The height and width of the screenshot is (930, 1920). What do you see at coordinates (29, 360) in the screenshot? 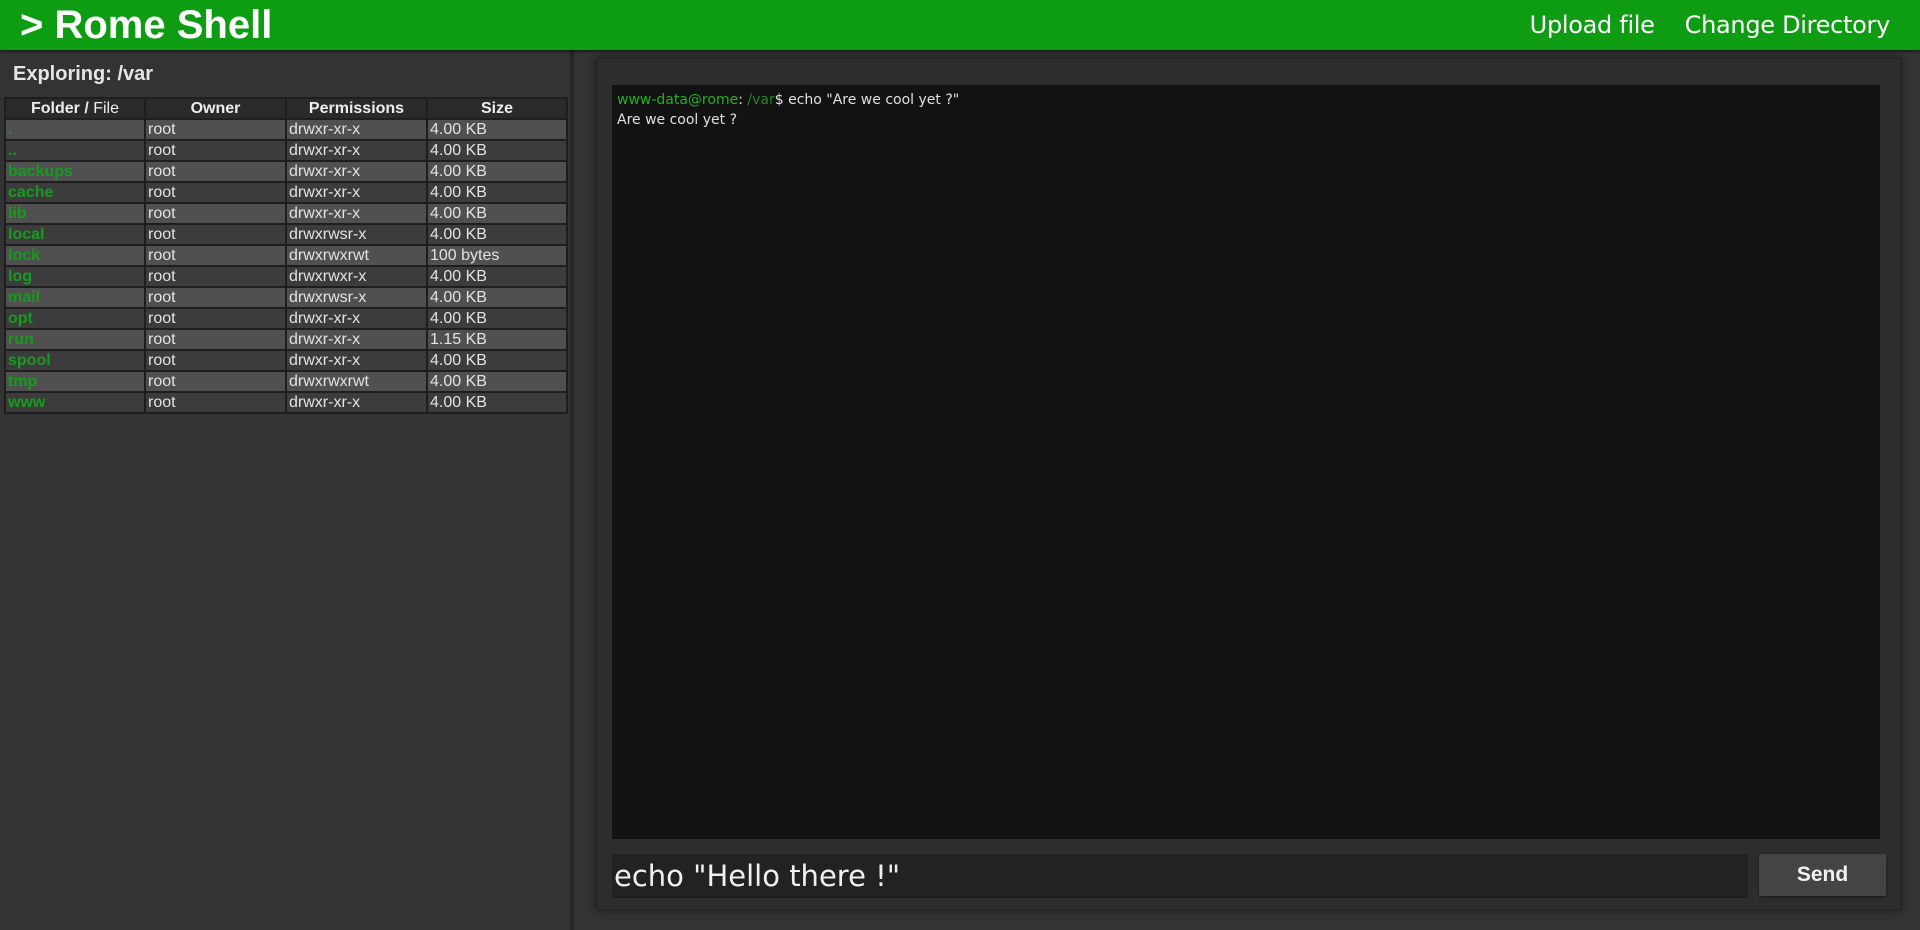
I see `folder-link: spool` at bounding box center [29, 360].